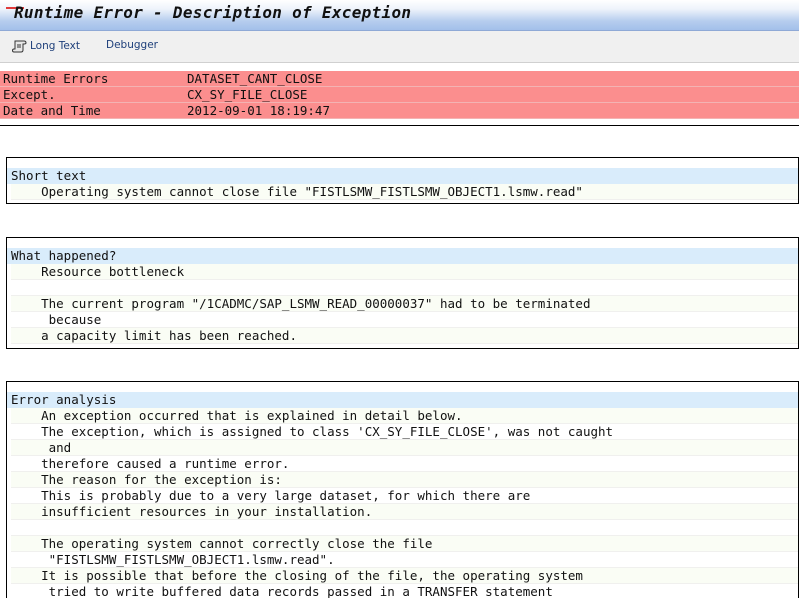  Describe the element at coordinates (213, 12) in the screenshot. I see `window-title: Runtime Error - Description of Exception` at that location.